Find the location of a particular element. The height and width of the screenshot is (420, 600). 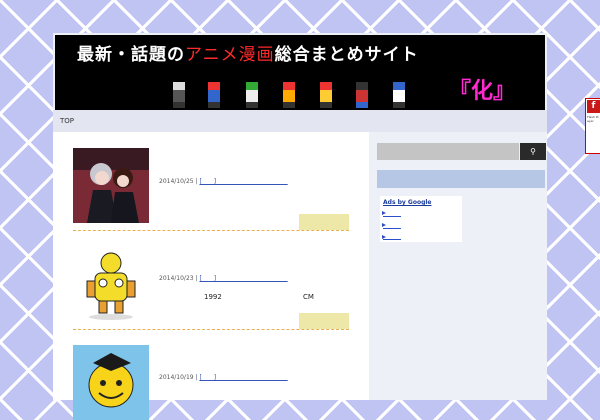

site-title: 最新・話題のアニメ漫画総合まとめサイト is located at coordinates (248, 52).